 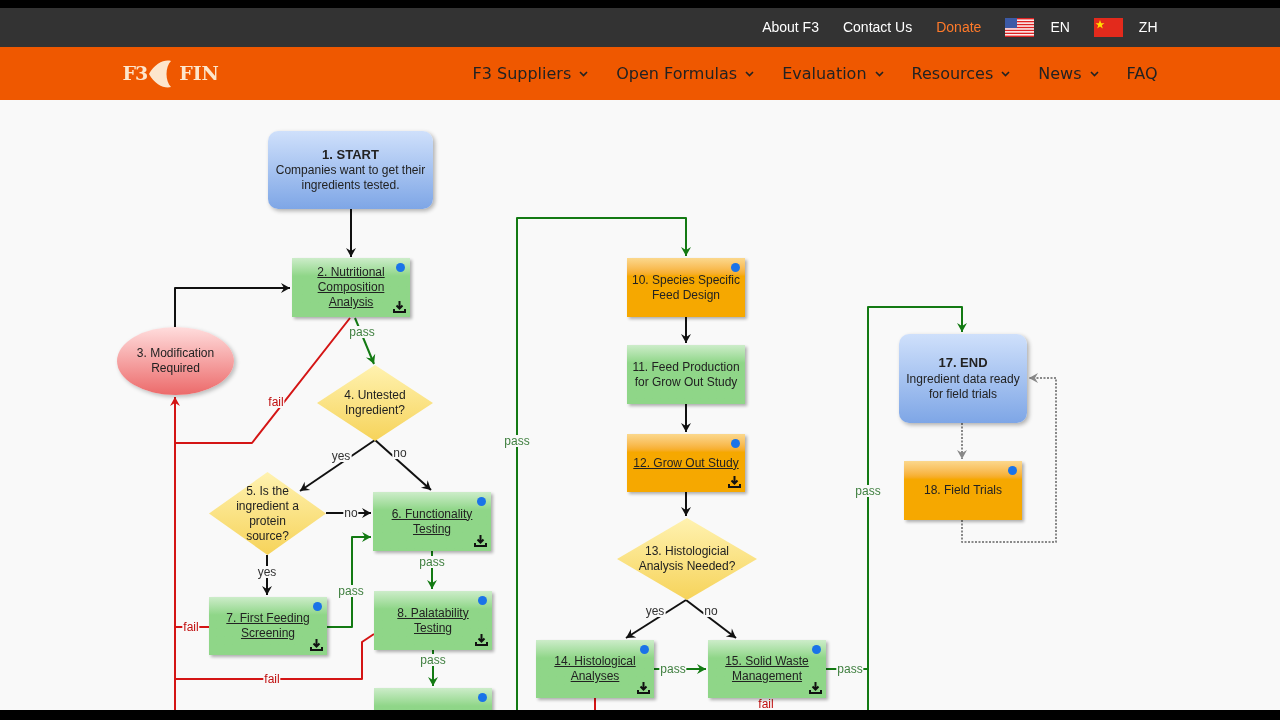 What do you see at coordinates (375, 403) in the screenshot?
I see `decision-label: 4. Untested Ingredient?` at bounding box center [375, 403].